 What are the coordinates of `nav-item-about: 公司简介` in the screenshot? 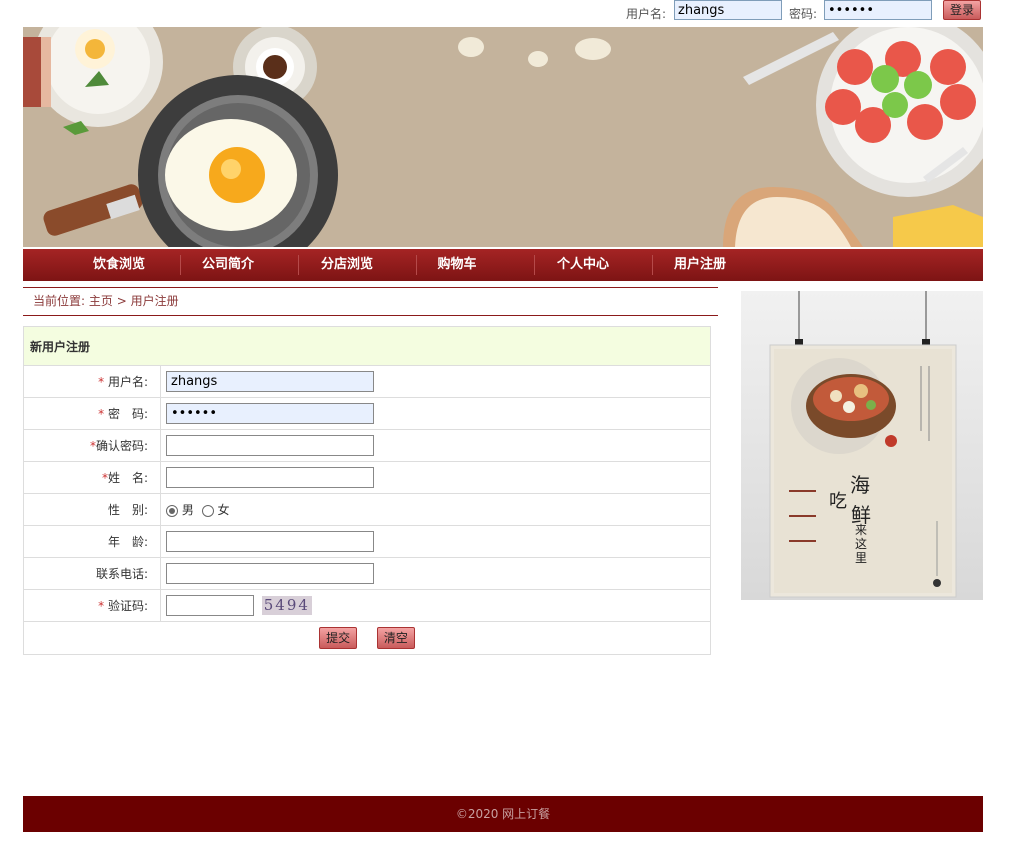 It's located at (228, 265).